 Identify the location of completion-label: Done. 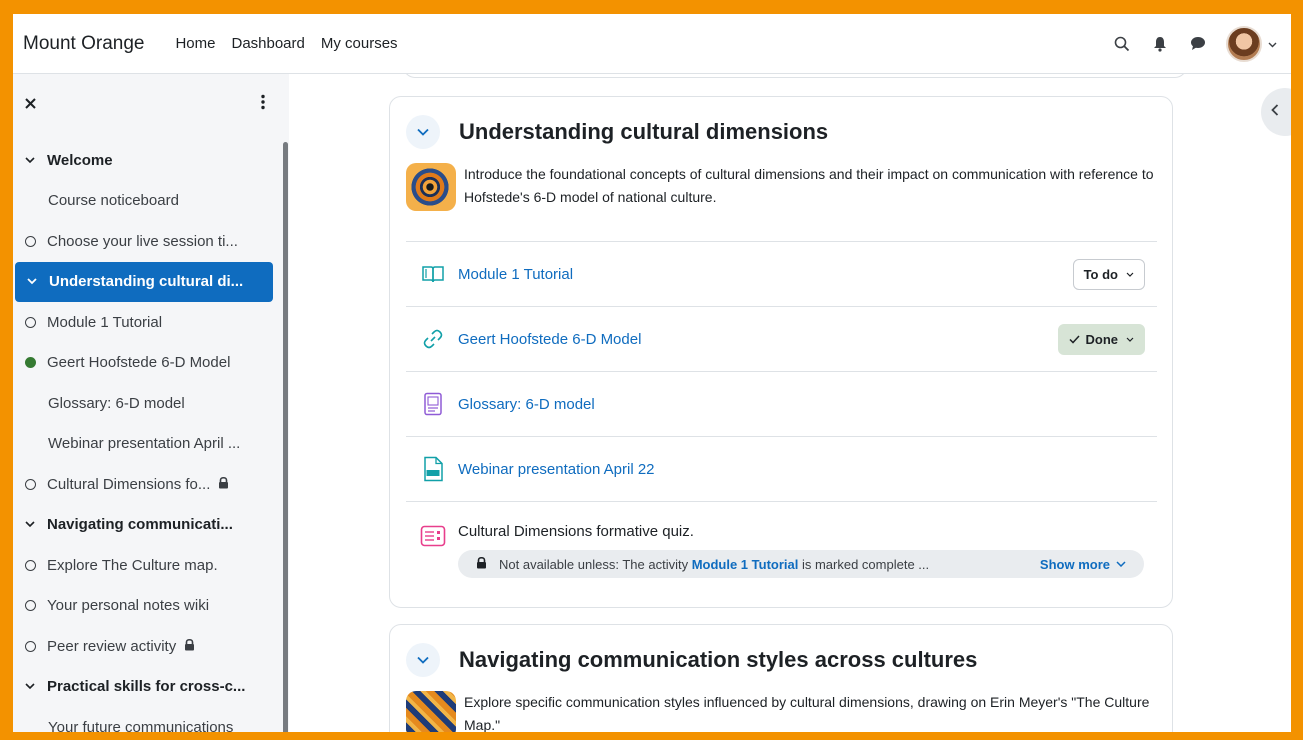
(1102, 339).